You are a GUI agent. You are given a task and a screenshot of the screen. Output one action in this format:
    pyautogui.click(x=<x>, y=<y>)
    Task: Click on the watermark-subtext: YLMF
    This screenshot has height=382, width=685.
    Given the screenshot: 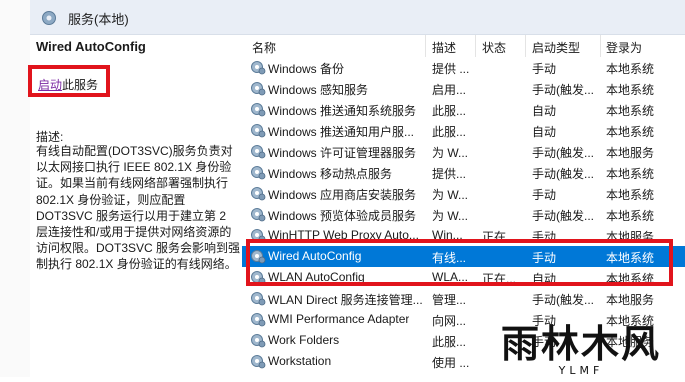 What is the action you would take?
    pyautogui.click(x=581, y=370)
    